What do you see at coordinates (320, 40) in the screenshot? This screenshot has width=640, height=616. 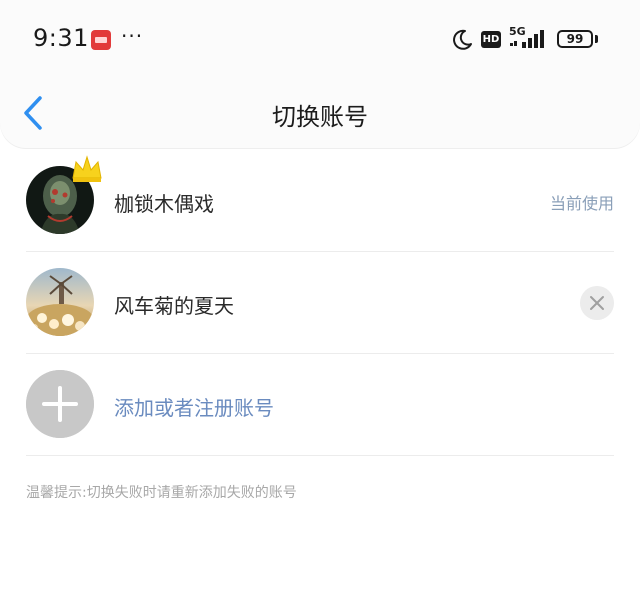 I see `status-bar: 9:31 ··· HD 5G 99` at bounding box center [320, 40].